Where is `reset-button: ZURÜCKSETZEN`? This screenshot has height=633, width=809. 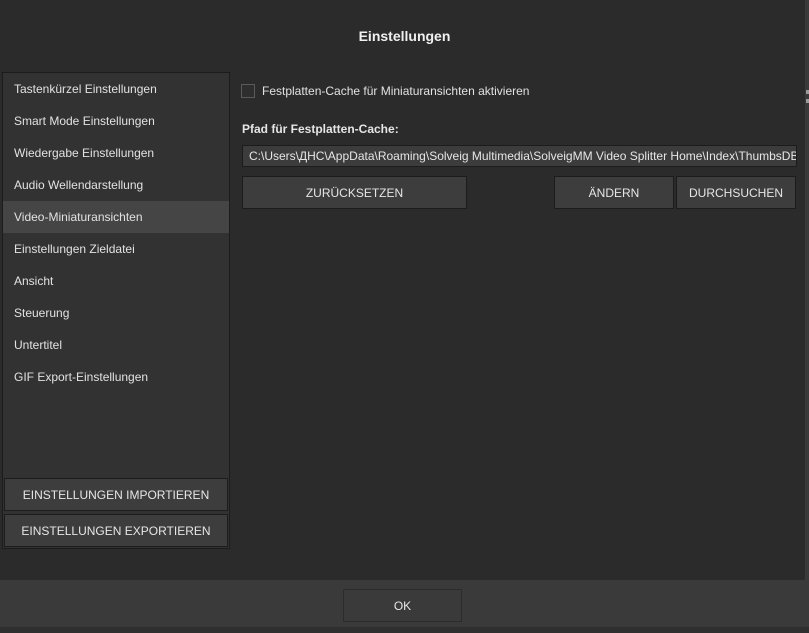
reset-button: ZURÜCKSETZEN is located at coordinates (354, 192).